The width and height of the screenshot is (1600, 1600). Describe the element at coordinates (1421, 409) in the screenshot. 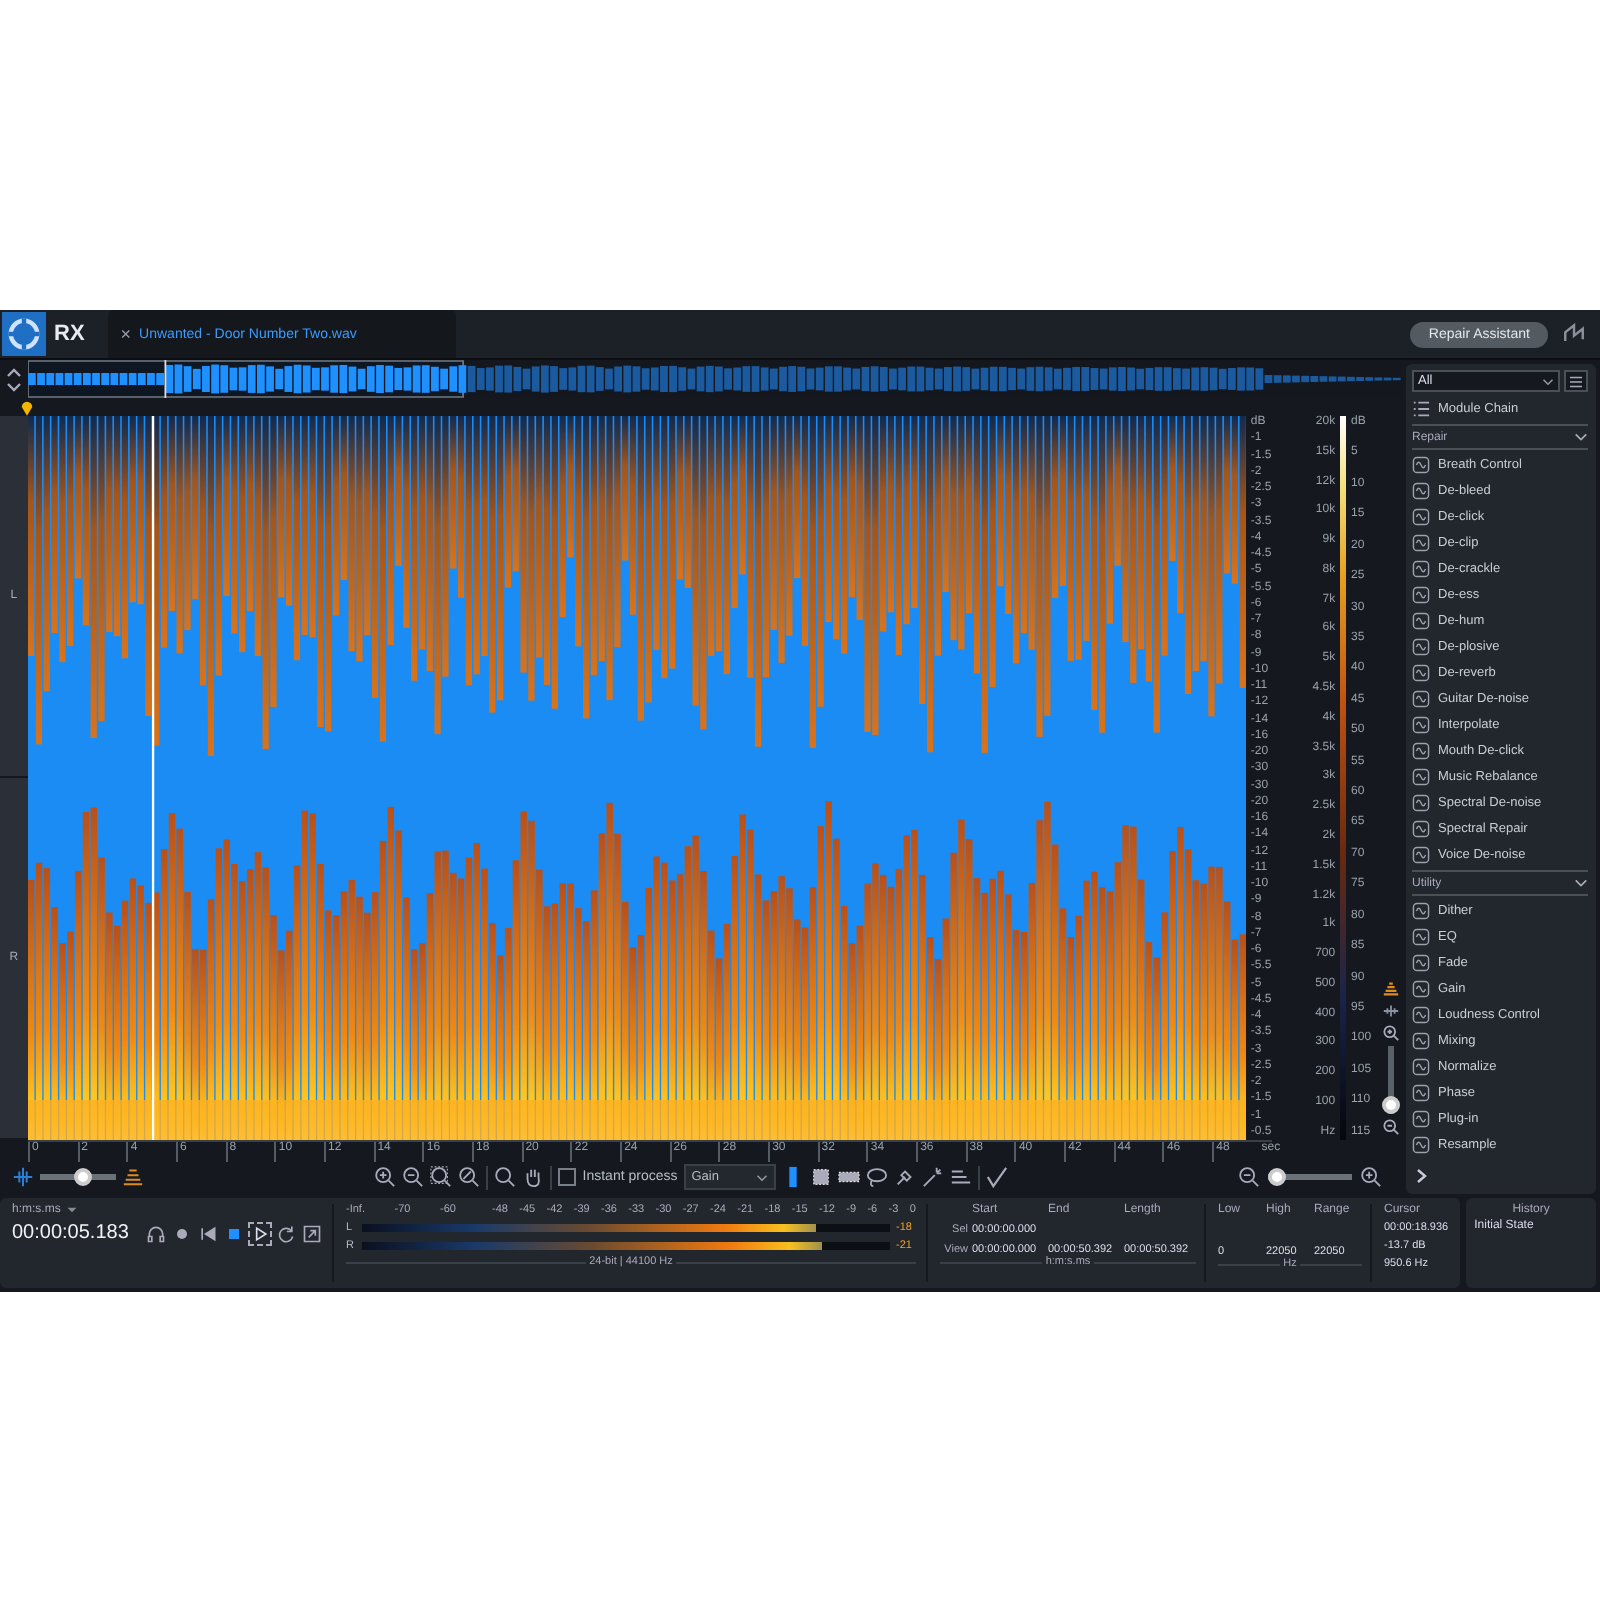

I see `list-icon` at that location.